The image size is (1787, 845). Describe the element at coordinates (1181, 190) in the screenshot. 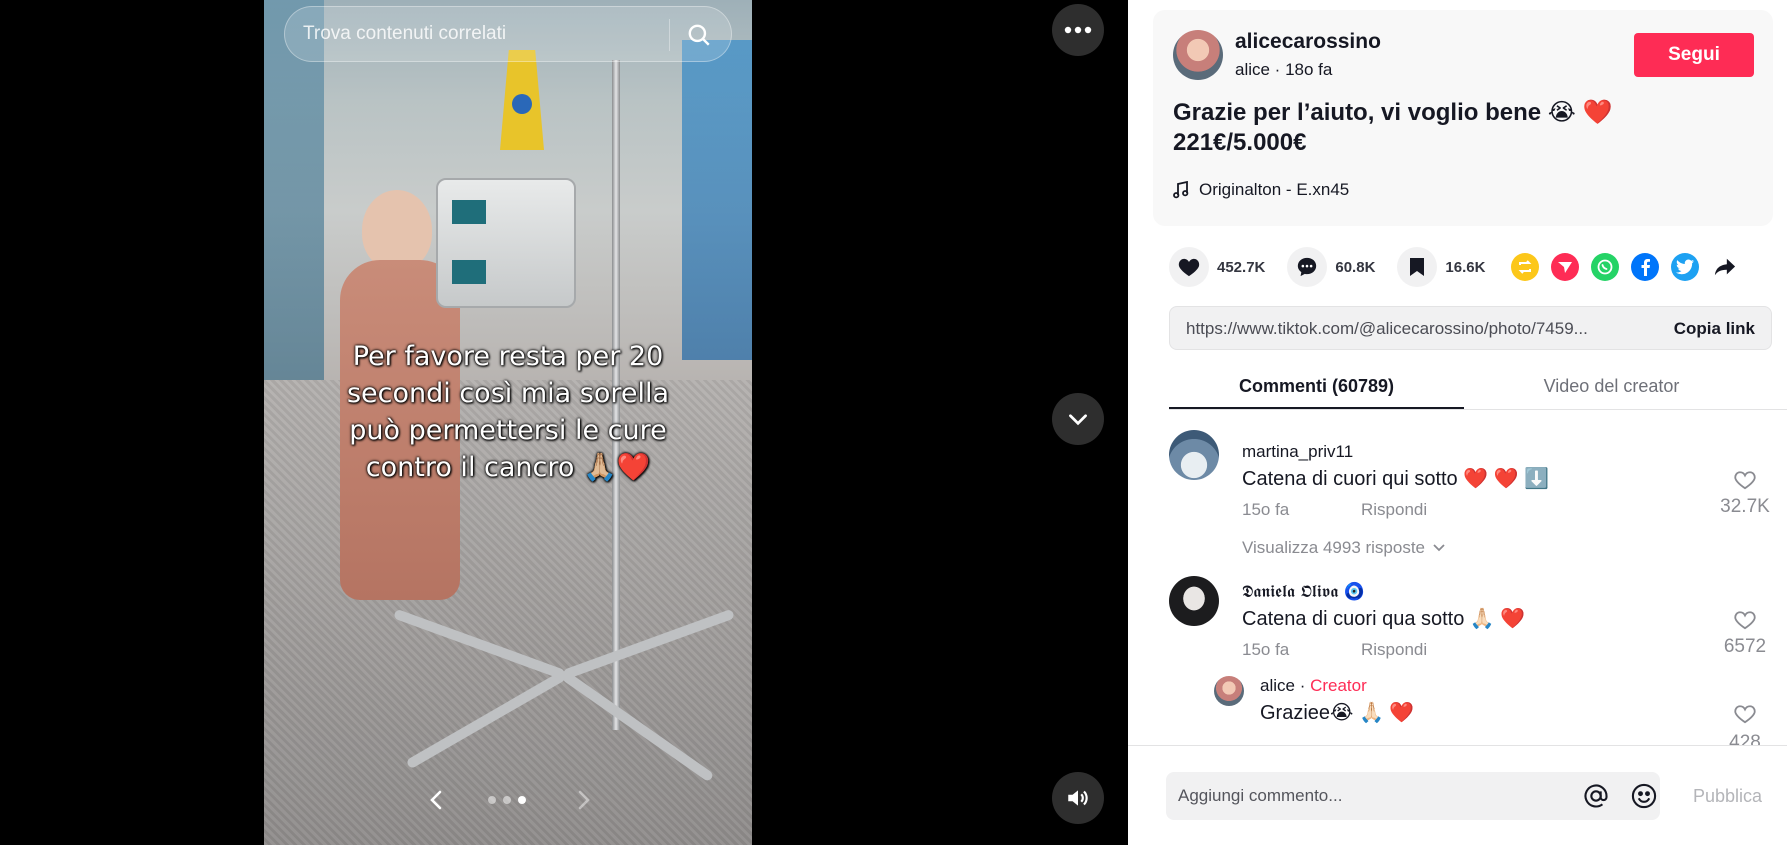

I see `music-note-icon` at that location.